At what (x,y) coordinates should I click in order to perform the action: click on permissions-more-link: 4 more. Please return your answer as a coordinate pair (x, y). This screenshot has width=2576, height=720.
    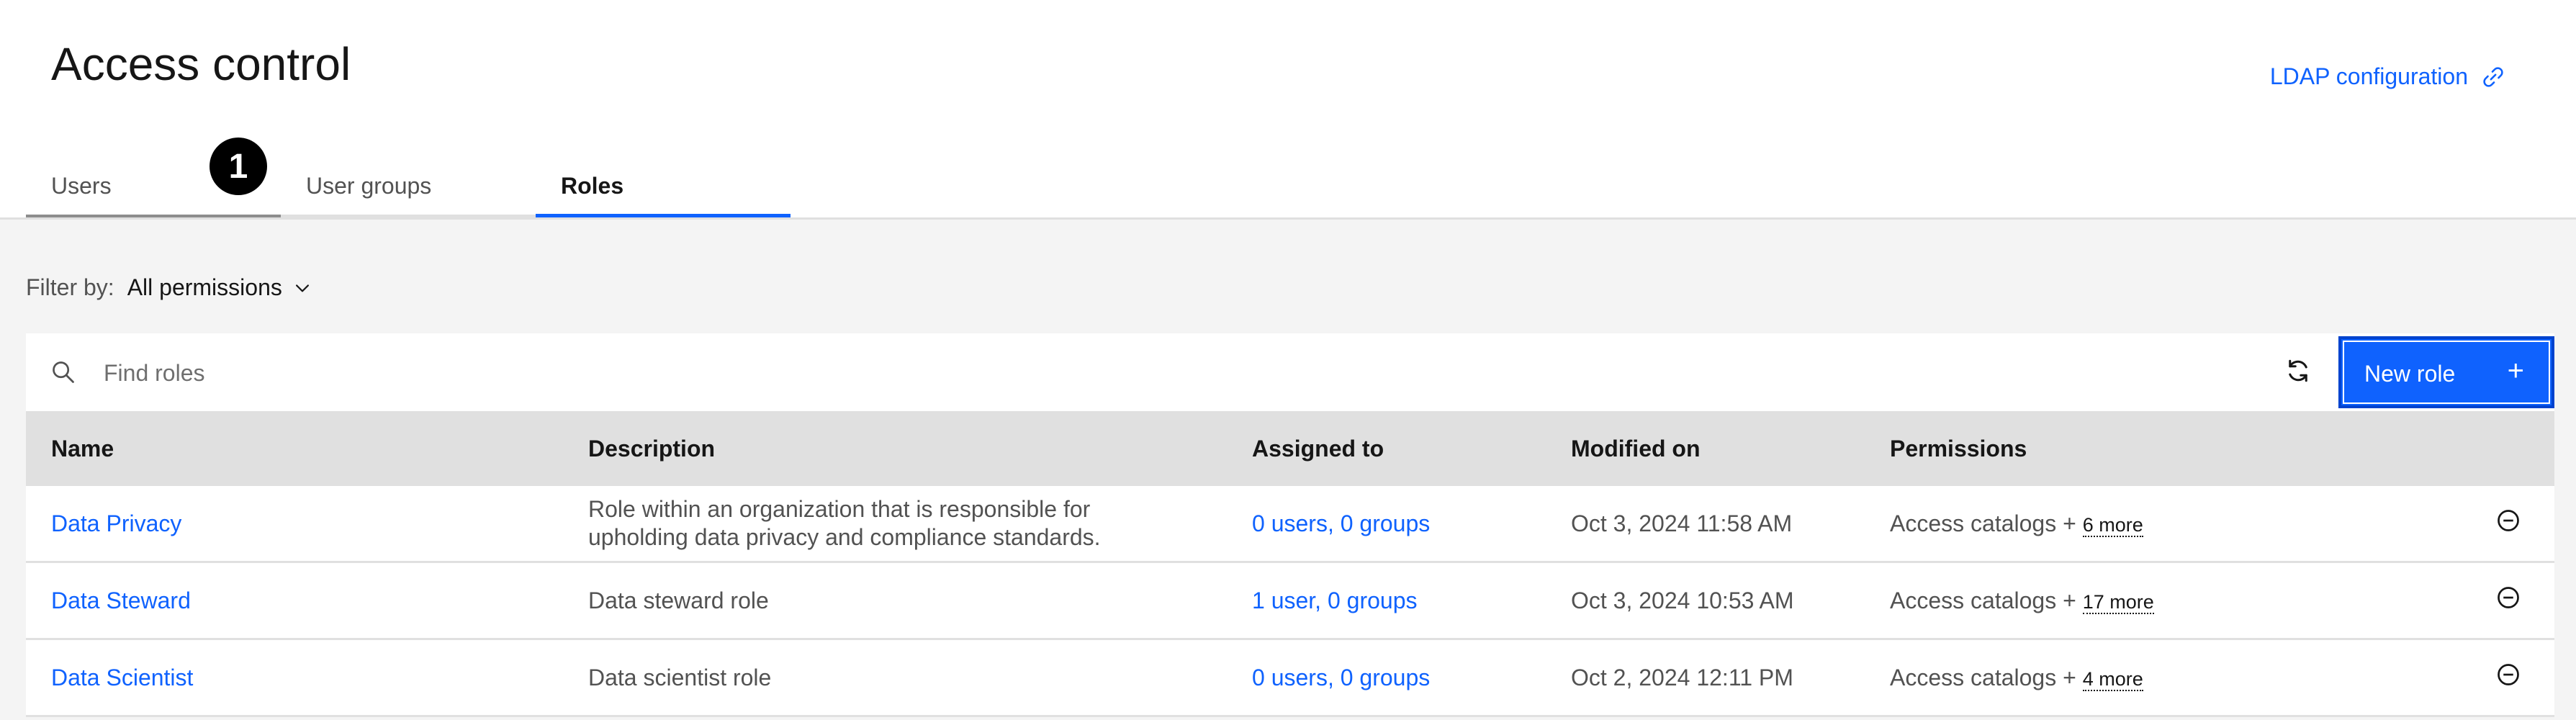
    Looking at the image, I should click on (2112, 679).